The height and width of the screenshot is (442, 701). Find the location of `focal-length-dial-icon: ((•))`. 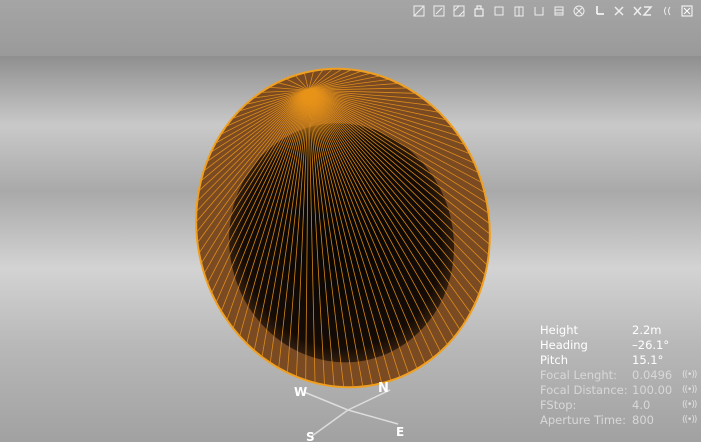

focal-length-dial-icon: ((•)) is located at coordinates (689, 375).